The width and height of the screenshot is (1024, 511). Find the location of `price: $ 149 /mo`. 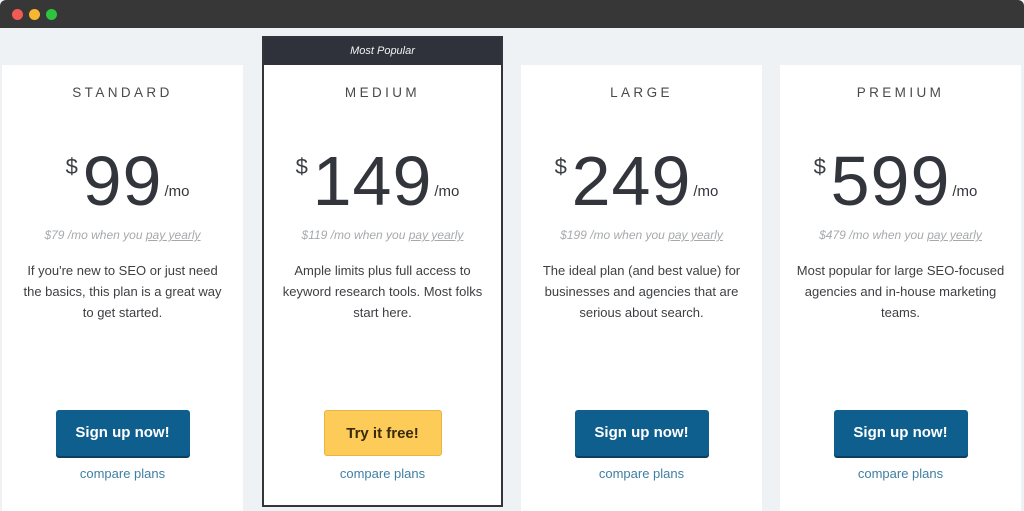

price: $ 149 /mo is located at coordinates (382, 186).